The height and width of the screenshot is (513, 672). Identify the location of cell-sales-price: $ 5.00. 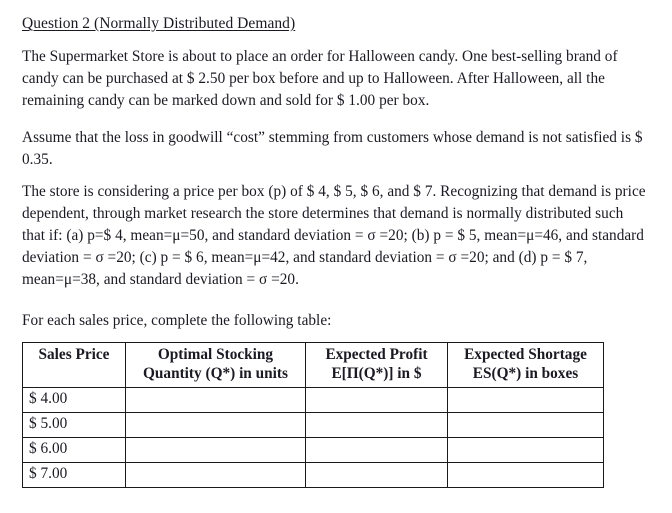
(74, 425).